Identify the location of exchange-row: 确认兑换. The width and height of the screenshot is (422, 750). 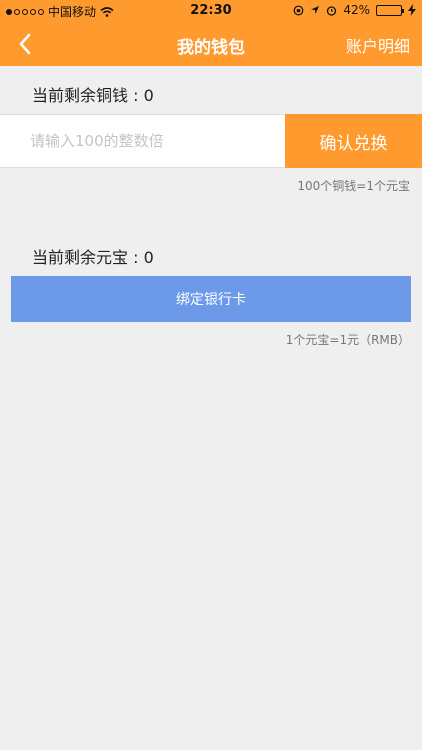
(211, 141).